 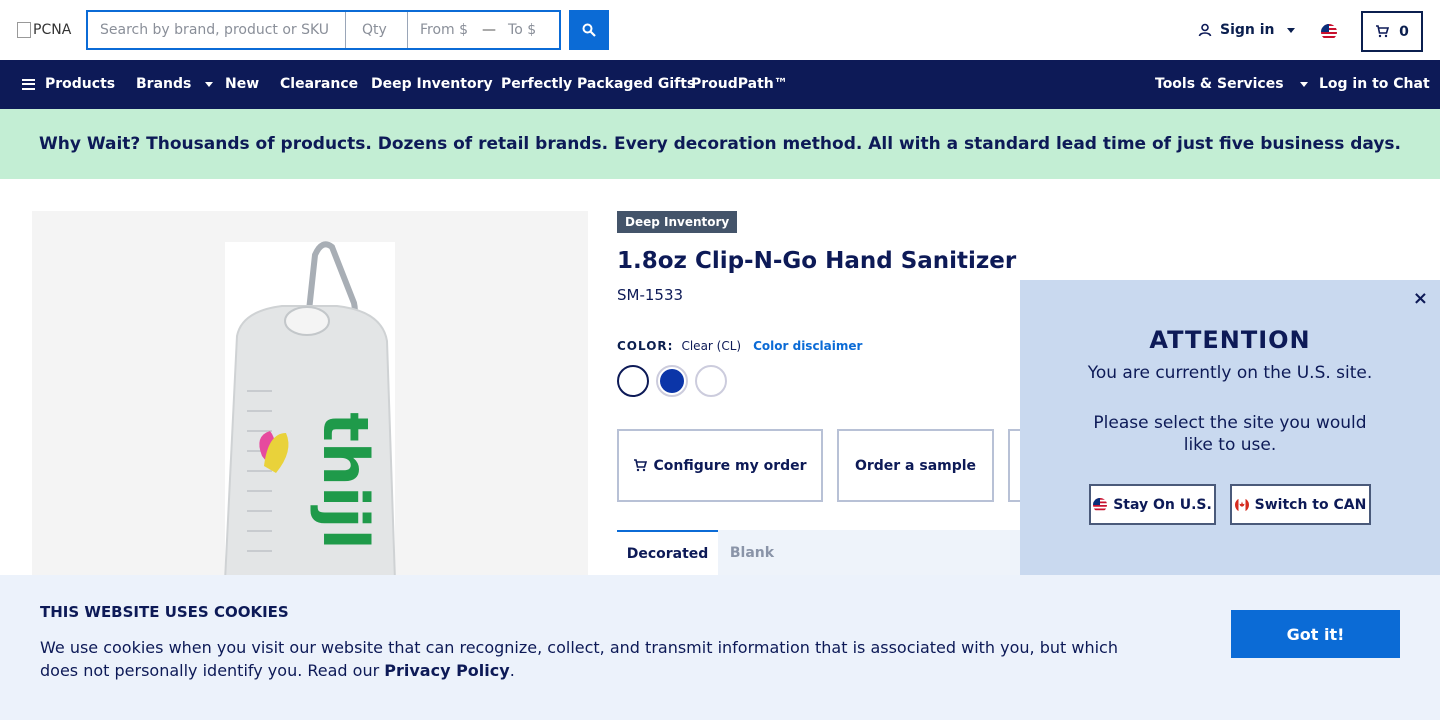 What do you see at coordinates (446, 670) in the screenshot?
I see `privacy-policy-link: Privacy Policy` at bounding box center [446, 670].